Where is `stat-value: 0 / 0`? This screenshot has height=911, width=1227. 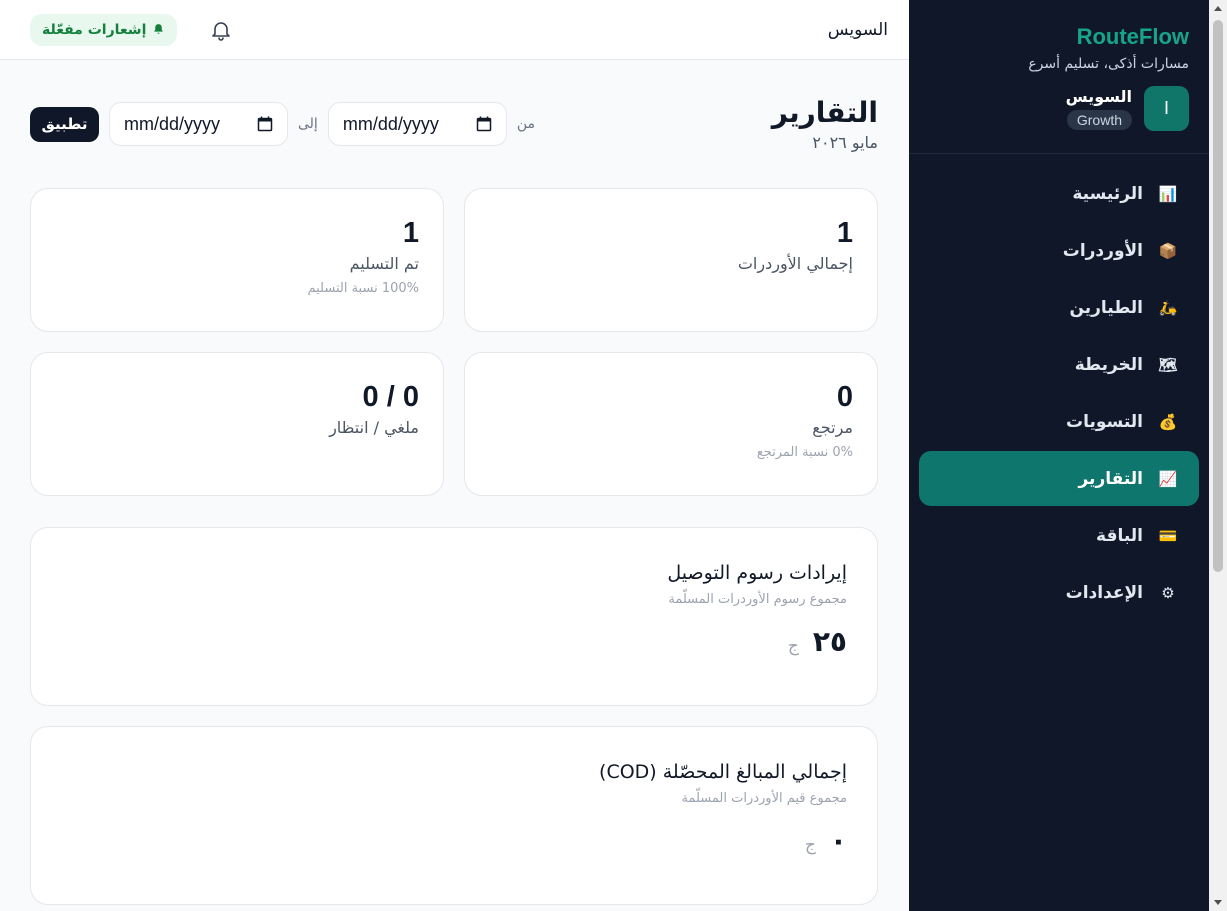 stat-value: 0 / 0 is located at coordinates (390, 397).